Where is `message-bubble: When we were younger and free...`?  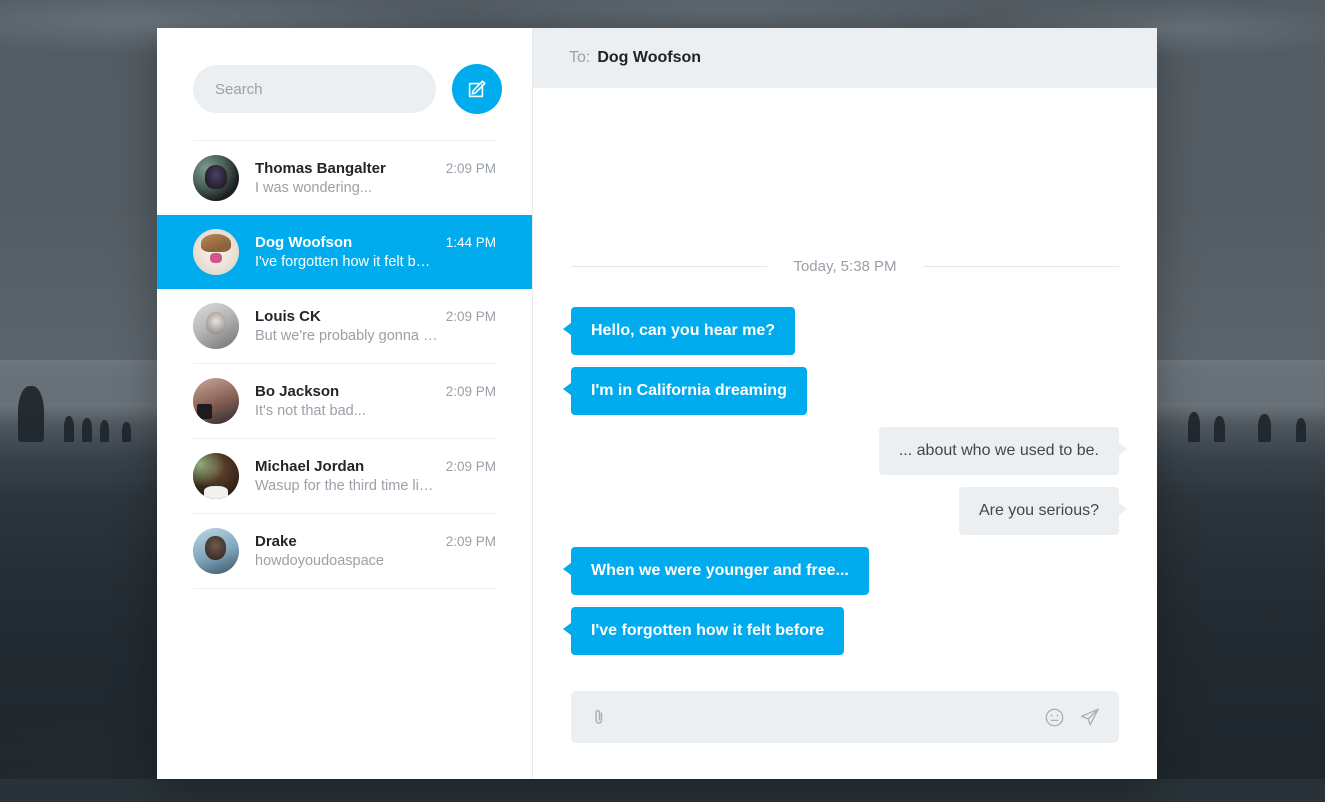
message-bubble: When we were younger and free... is located at coordinates (716, 571).